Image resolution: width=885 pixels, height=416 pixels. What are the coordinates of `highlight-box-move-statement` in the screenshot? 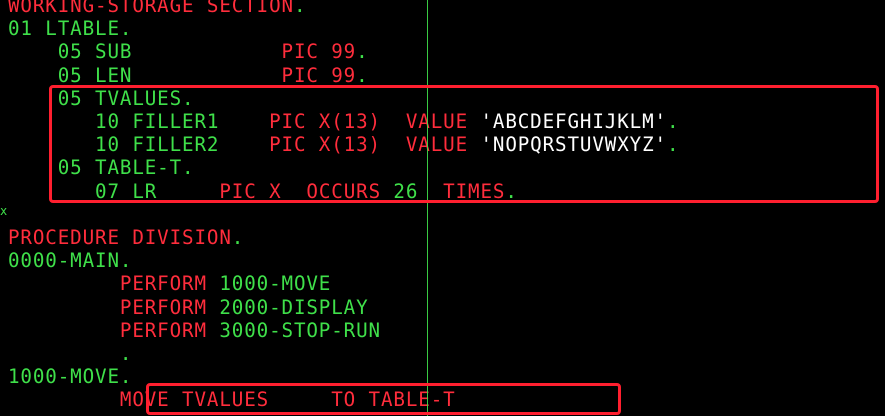 It's located at (383, 399).